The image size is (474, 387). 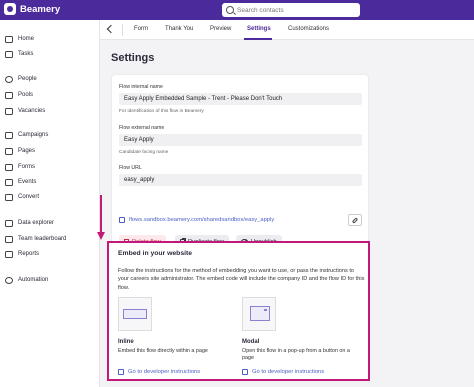 I want to click on tab-preview: Preview, so click(x=220, y=29).